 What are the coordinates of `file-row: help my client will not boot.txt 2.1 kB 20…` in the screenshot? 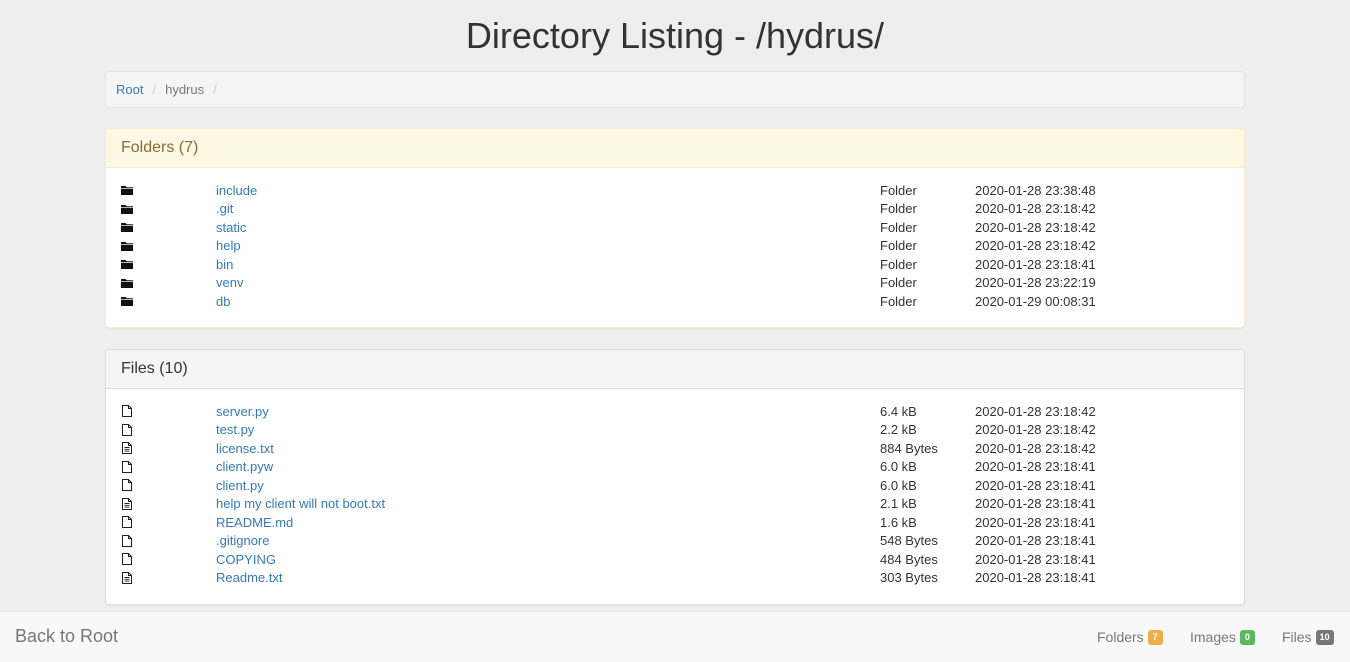 It's located at (675, 504).